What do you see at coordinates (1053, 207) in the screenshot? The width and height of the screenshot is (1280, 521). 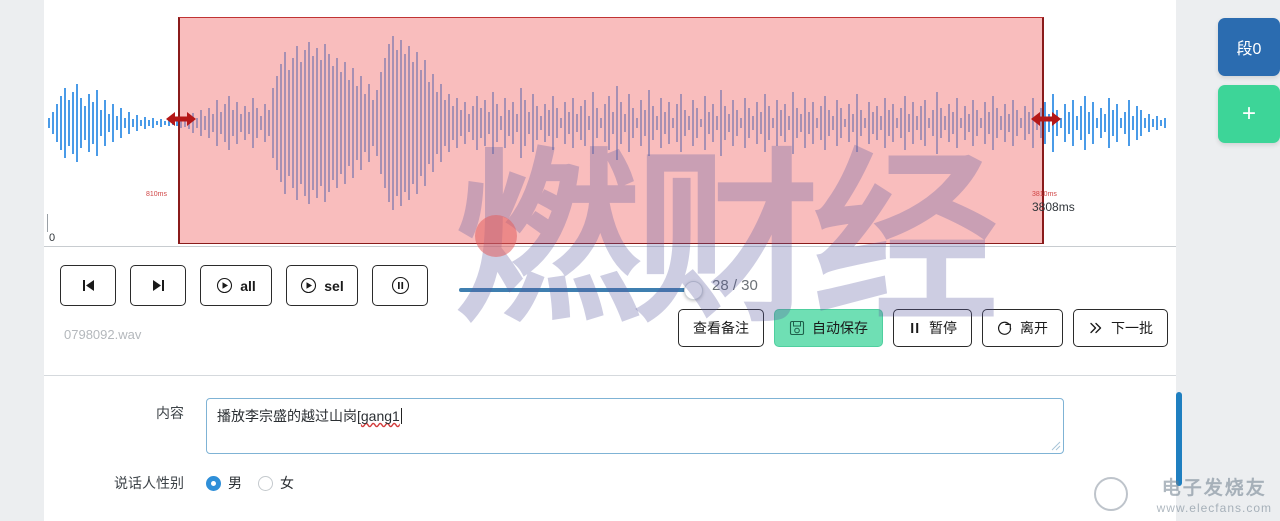 I see `selection-end-time-label: 3808ms` at bounding box center [1053, 207].